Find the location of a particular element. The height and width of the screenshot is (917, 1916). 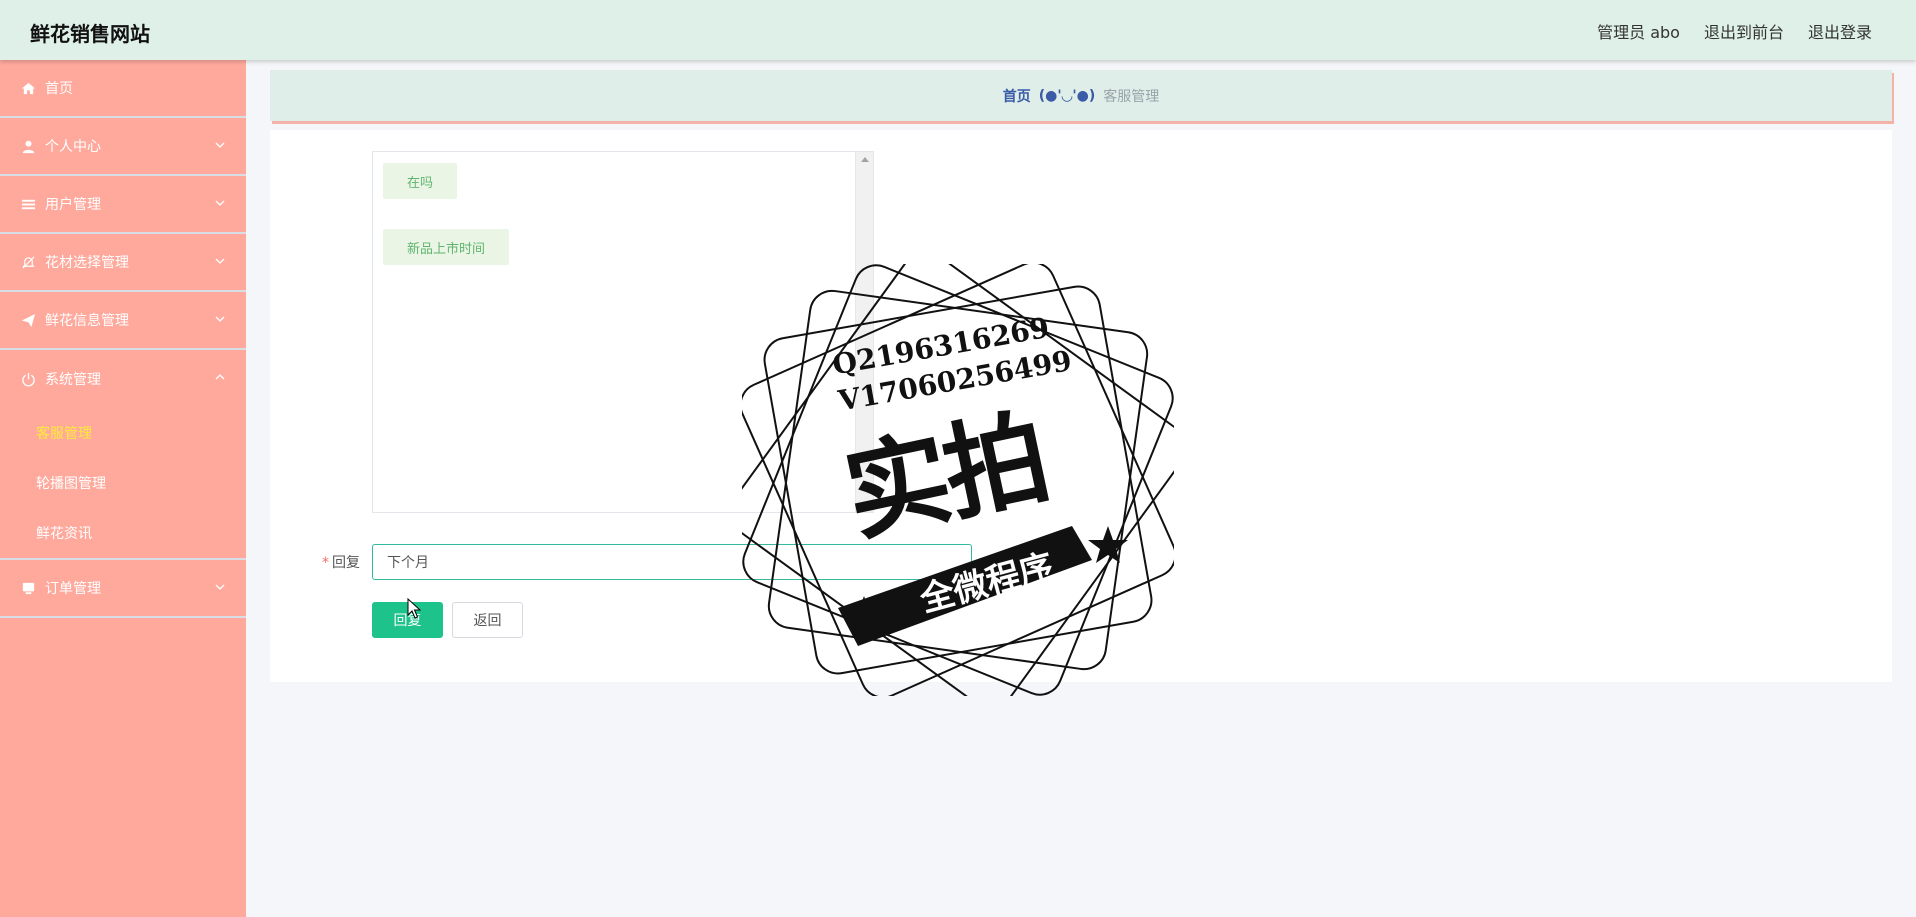

user-icon is located at coordinates (28, 146).